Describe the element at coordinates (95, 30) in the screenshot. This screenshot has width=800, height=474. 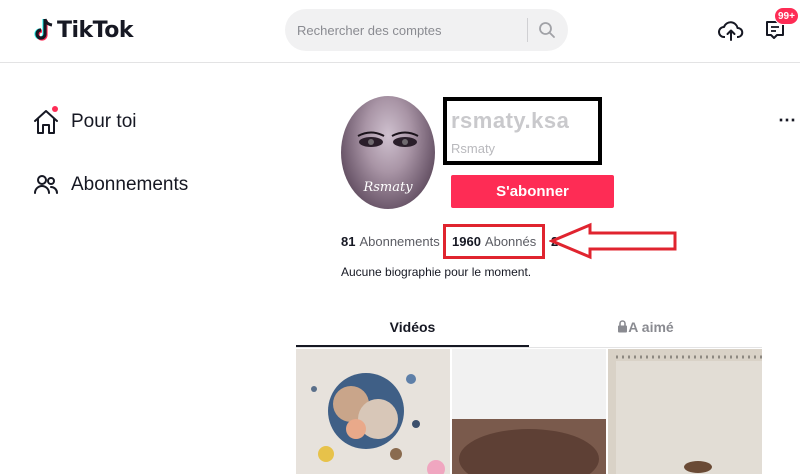
I see `logo-text: TikTok` at that location.